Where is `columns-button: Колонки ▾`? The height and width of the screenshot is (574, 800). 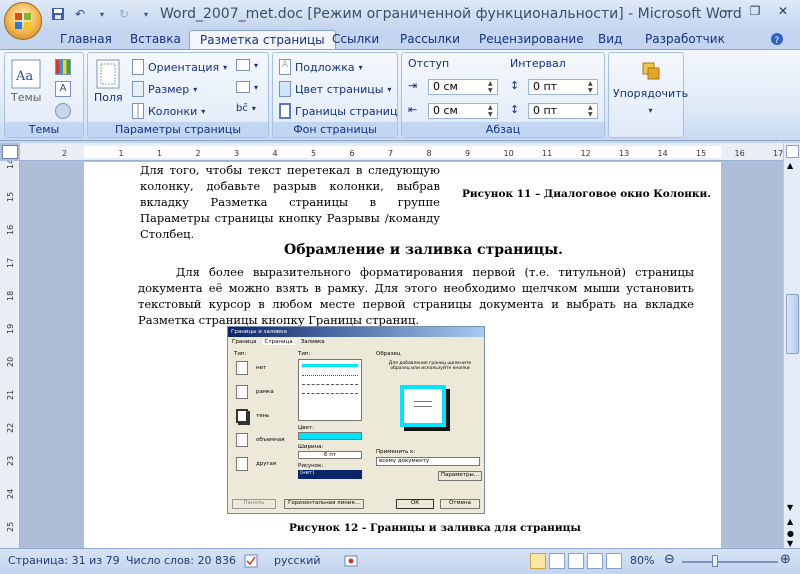 columns-button: Колонки ▾ is located at coordinates (168, 111).